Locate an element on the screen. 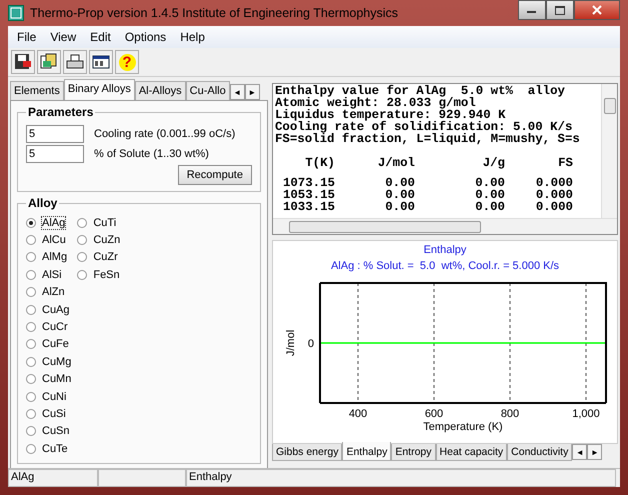 Image resolution: width=628 pixels, height=495 pixels. radio-option: AlZn is located at coordinates (49, 292).